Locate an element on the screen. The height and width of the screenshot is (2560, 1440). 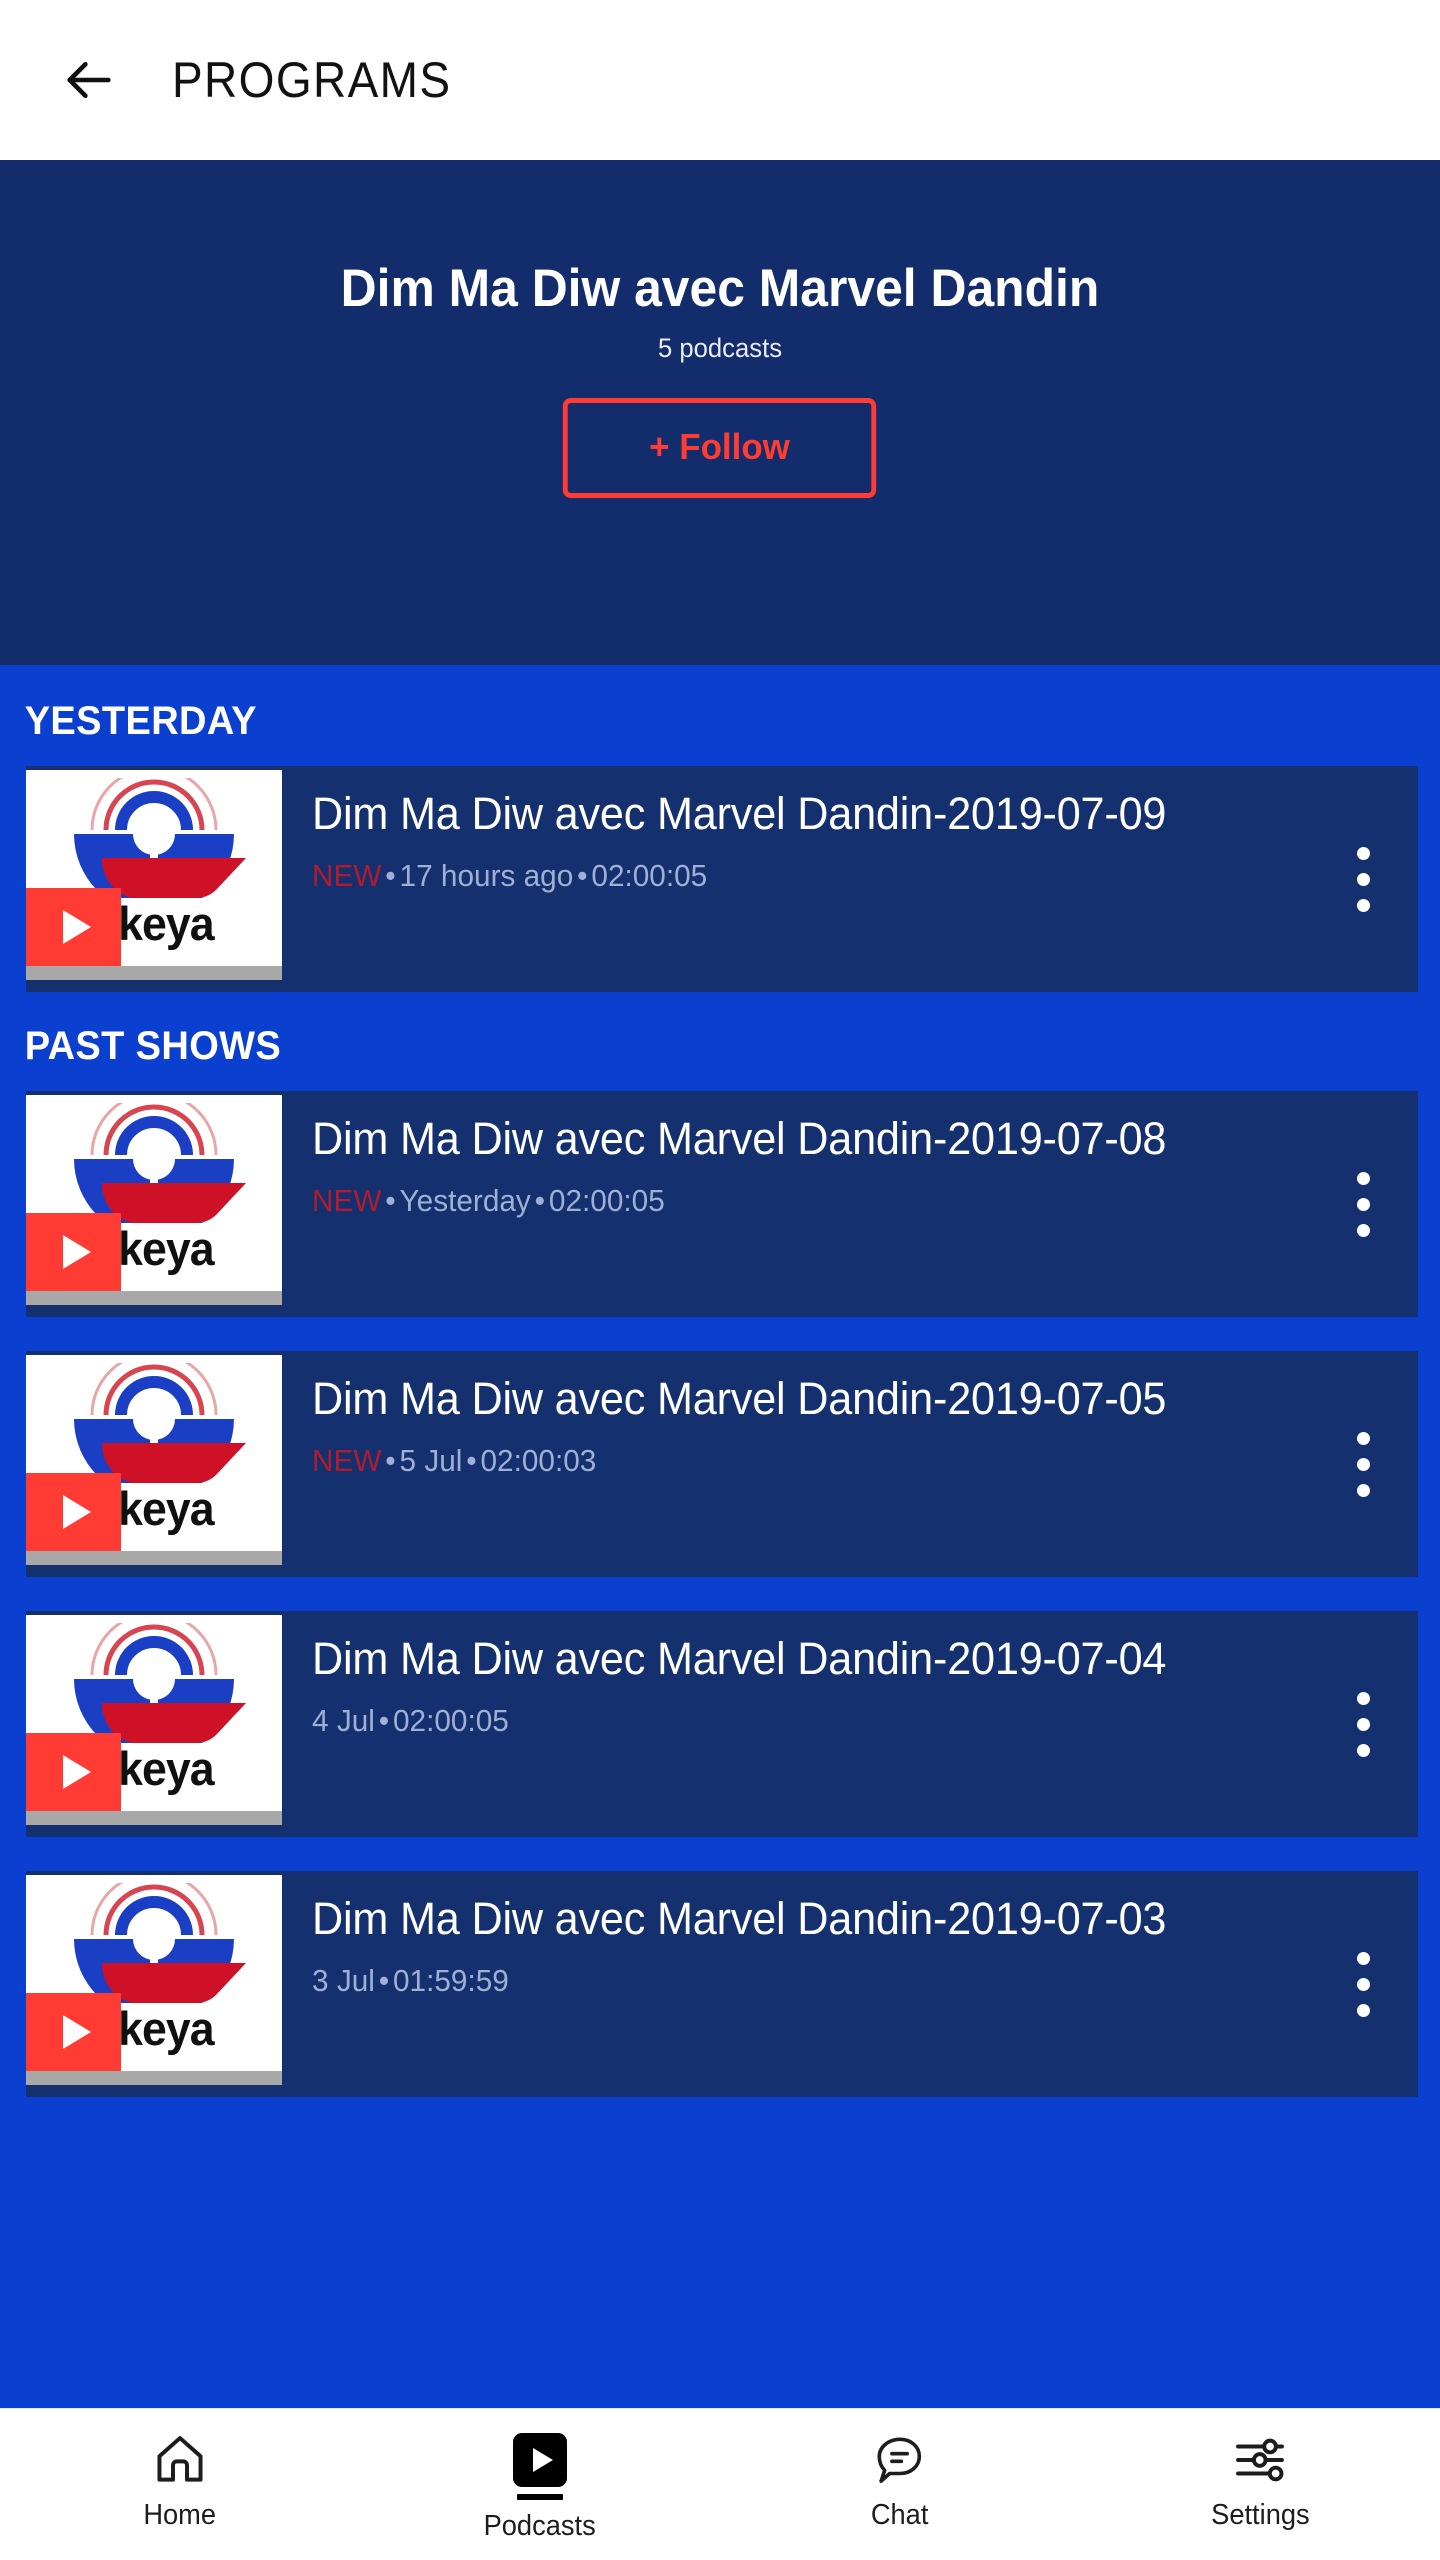
follow-button: + Follow is located at coordinates (720, 448).